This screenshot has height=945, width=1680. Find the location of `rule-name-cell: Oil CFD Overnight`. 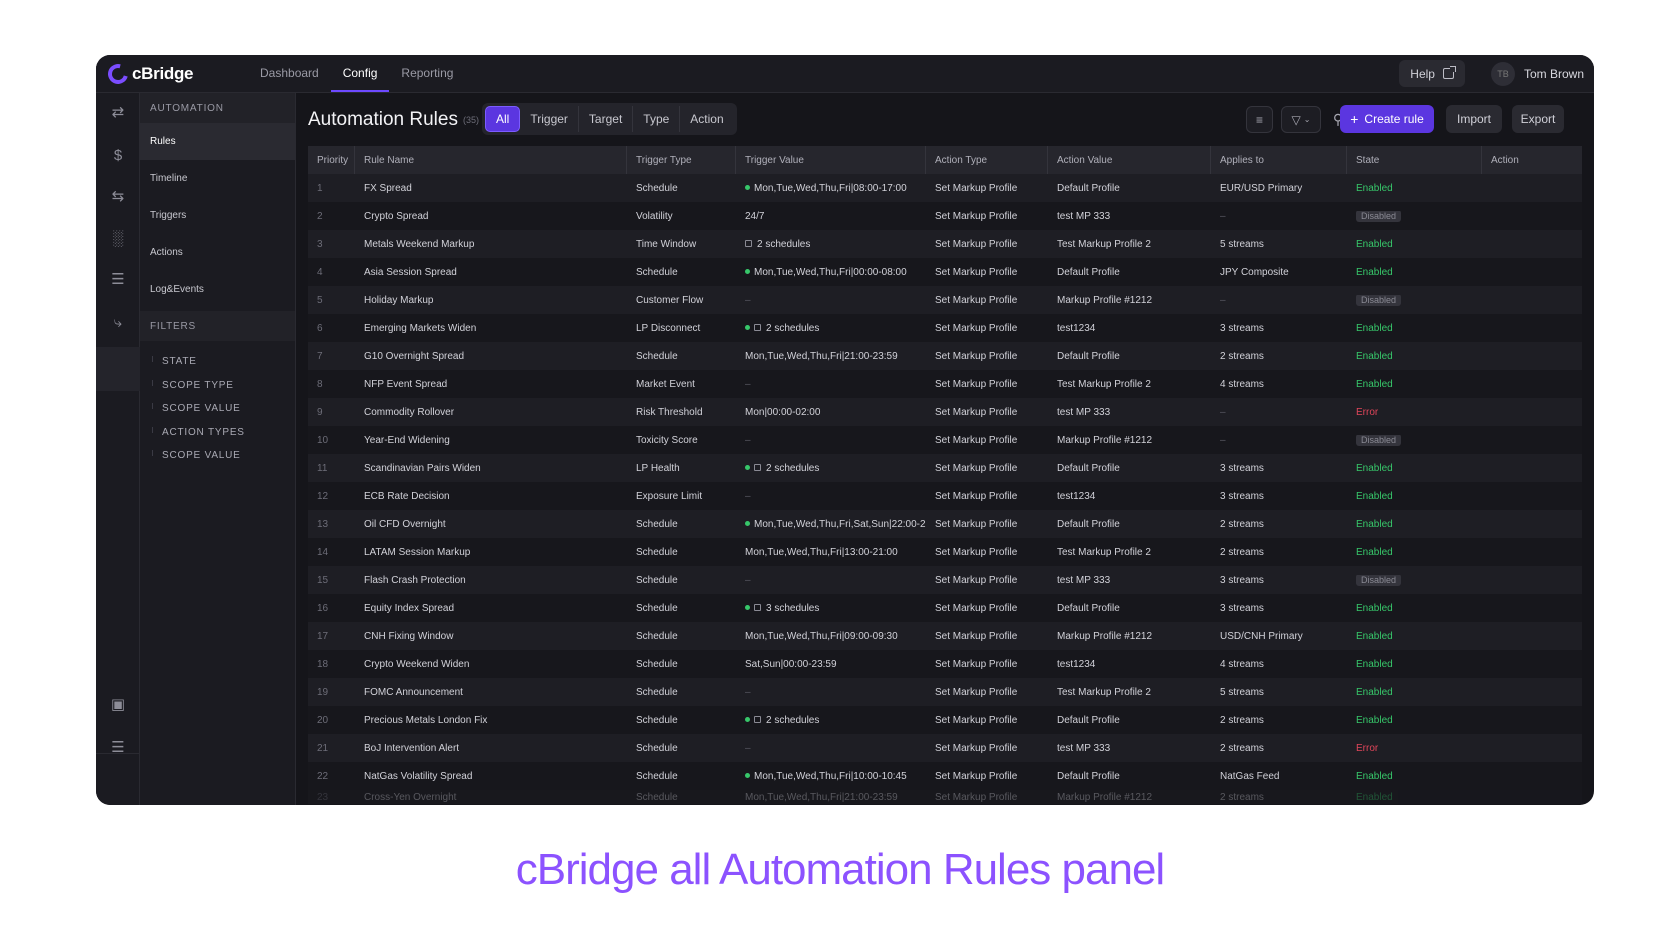

rule-name-cell: Oil CFD Overnight is located at coordinates (491, 524).